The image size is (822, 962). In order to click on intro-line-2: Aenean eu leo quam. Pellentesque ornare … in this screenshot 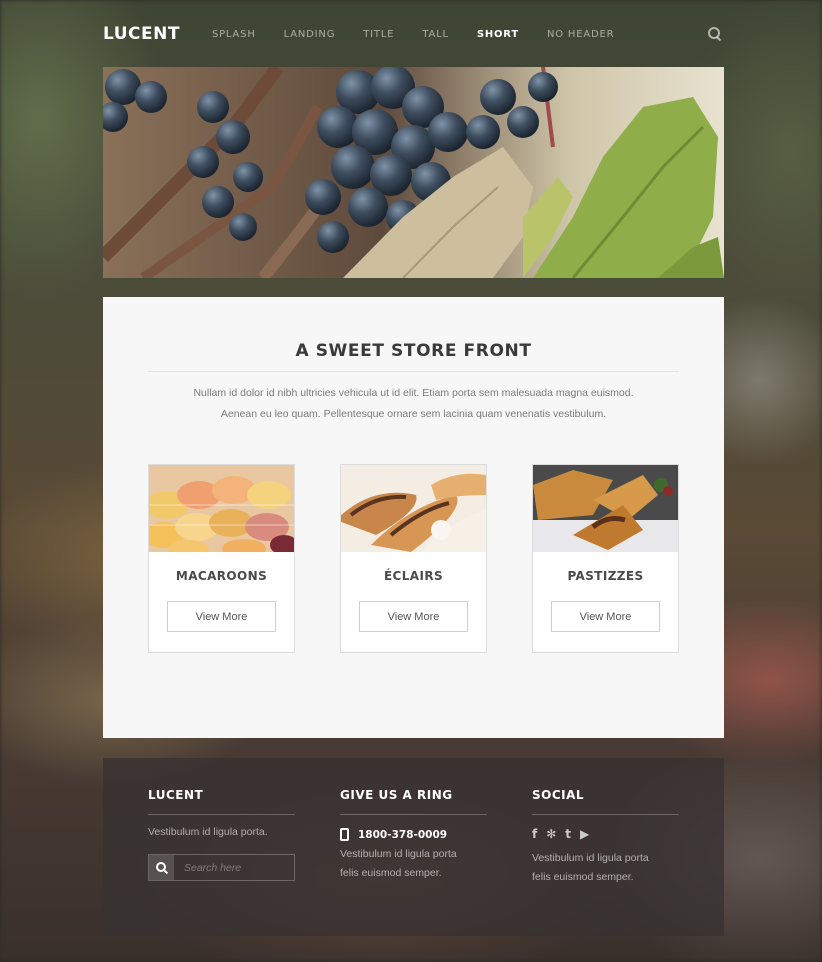, I will do `click(413, 414)`.